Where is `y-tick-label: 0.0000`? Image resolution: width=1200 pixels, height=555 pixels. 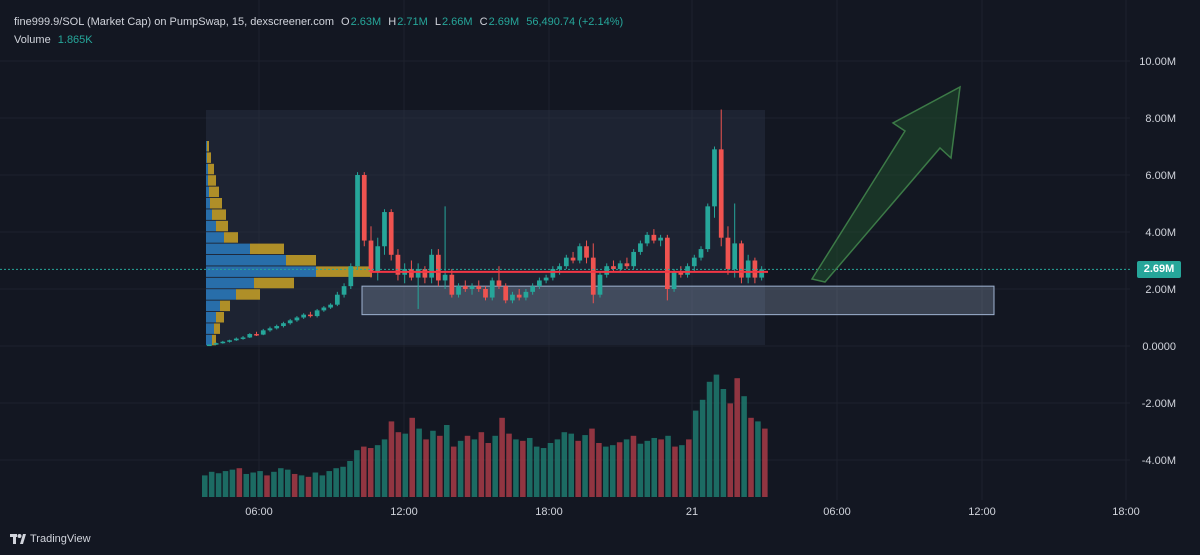 y-tick-label: 0.0000 is located at coordinates (1159, 347).